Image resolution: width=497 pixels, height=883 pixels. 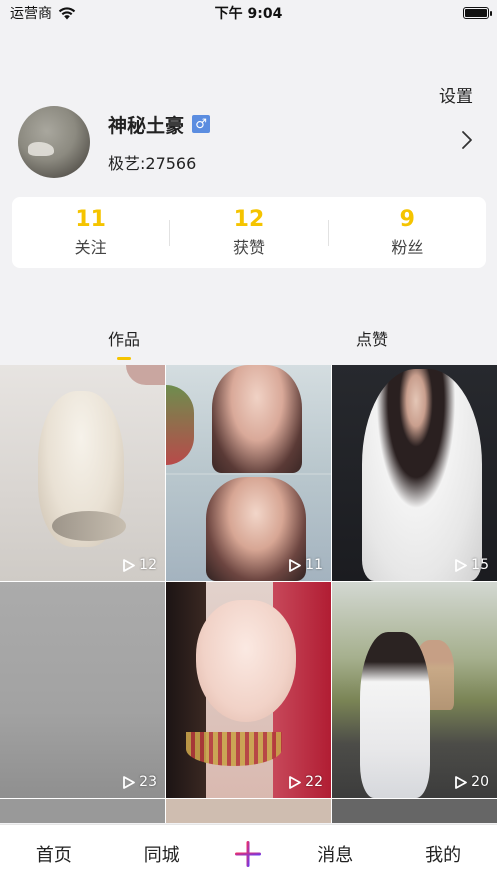 I want to click on chevron-right-icon, so click(x=467, y=140).